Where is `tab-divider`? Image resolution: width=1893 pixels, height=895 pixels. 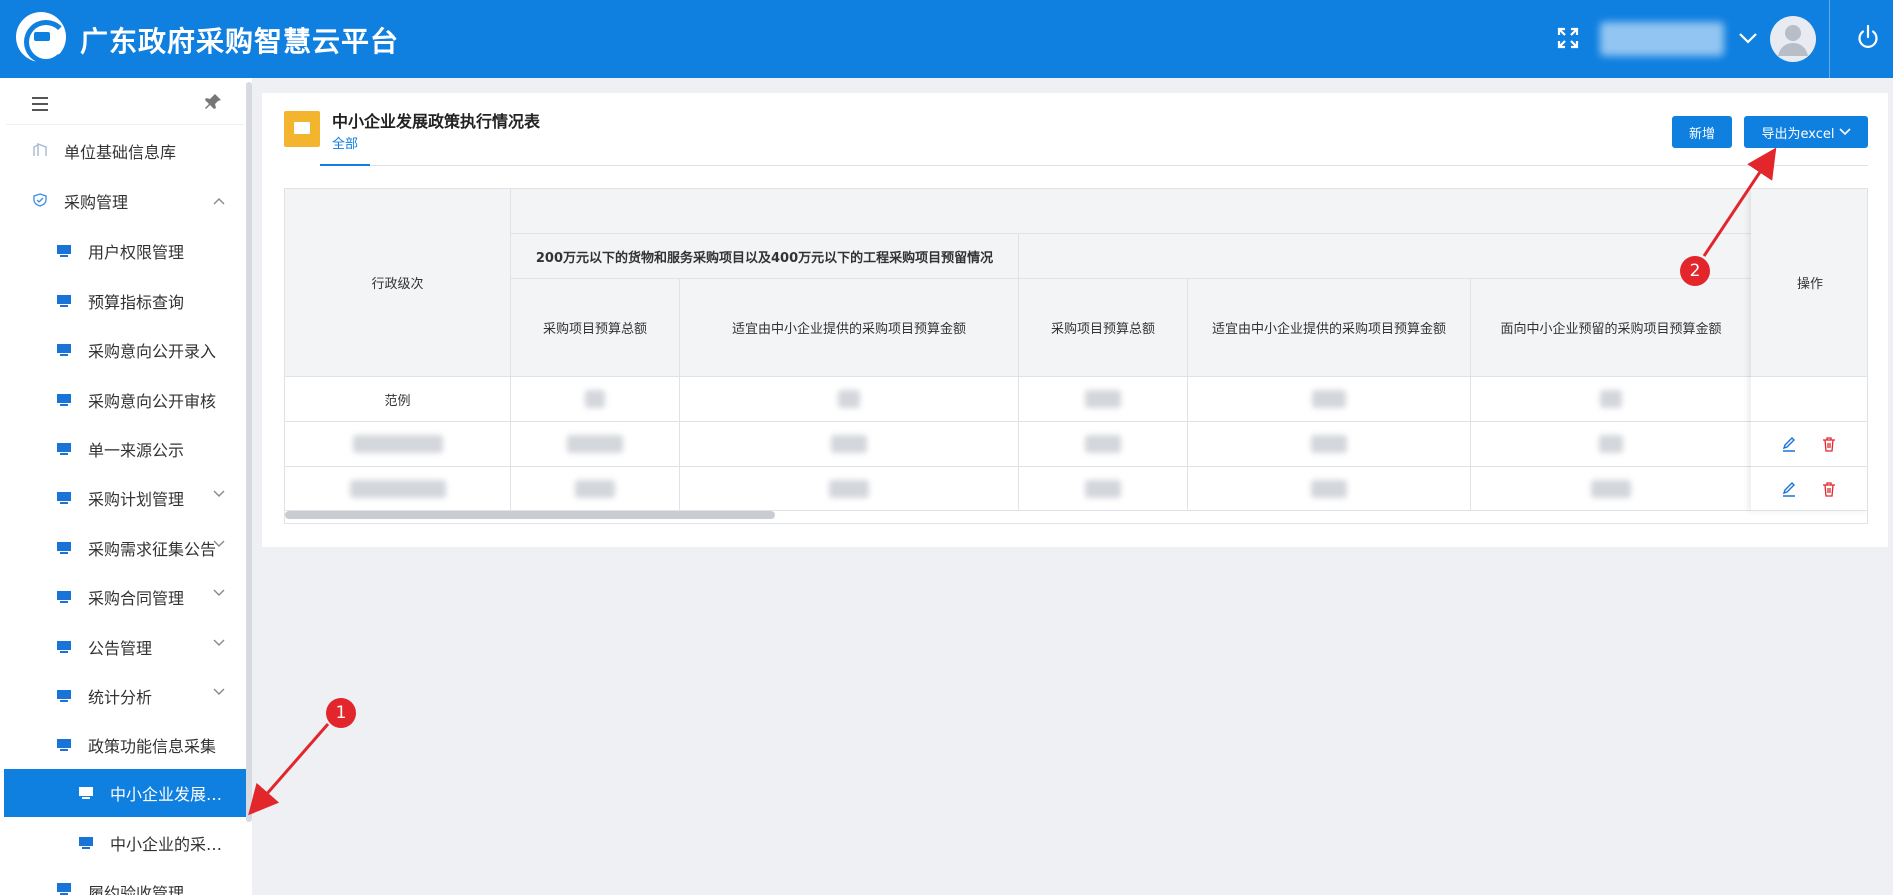
tab-divider is located at coordinates (1094, 165).